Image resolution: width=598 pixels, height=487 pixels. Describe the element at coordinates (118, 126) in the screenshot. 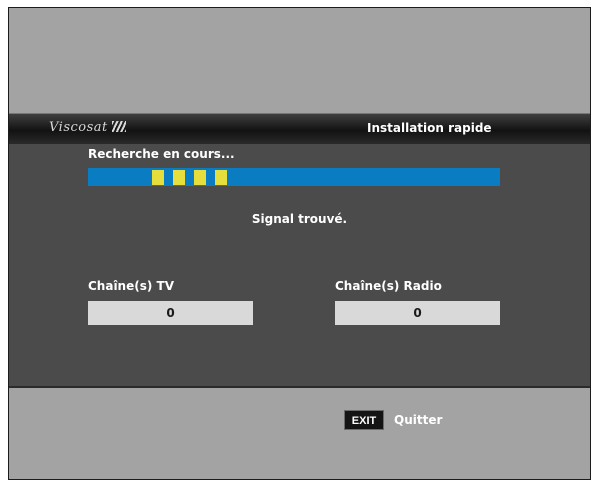

I see `logo-stripes-icon` at that location.